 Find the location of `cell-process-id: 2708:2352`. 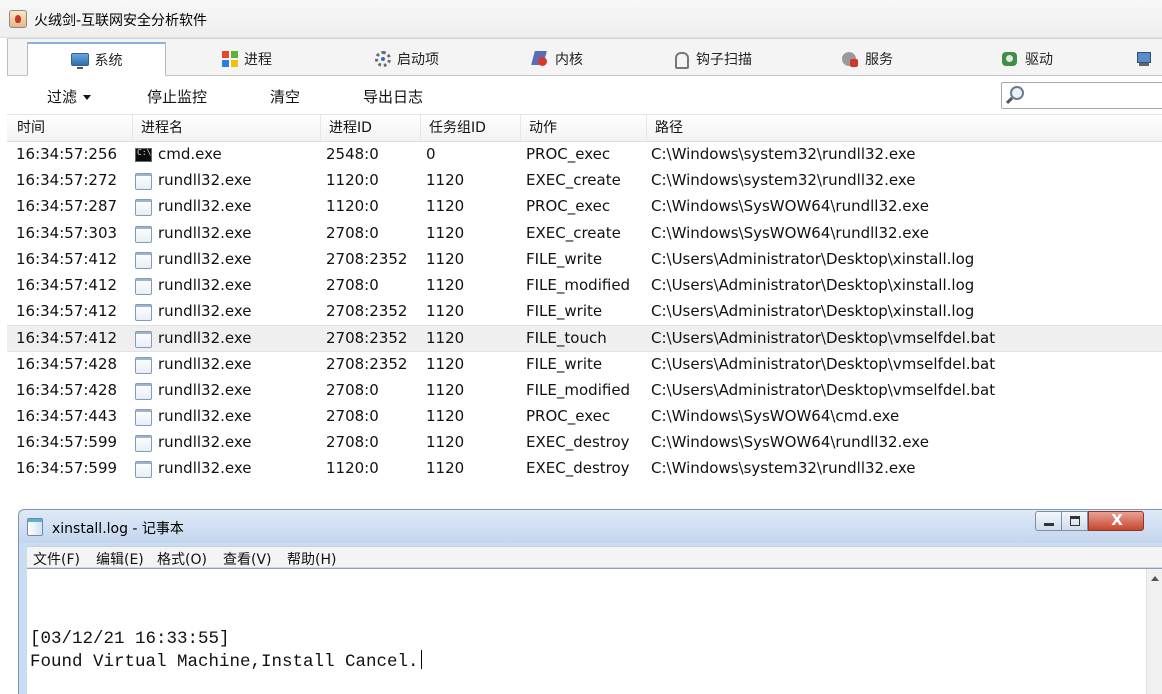

cell-process-id: 2708:2352 is located at coordinates (367, 363).